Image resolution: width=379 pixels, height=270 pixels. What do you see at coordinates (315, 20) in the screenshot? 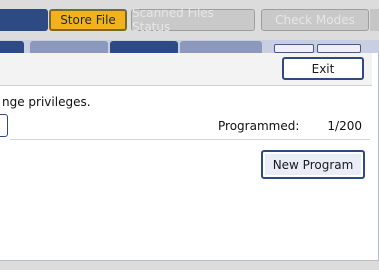
I see `check-modes-button: Check Modes` at bounding box center [315, 20].